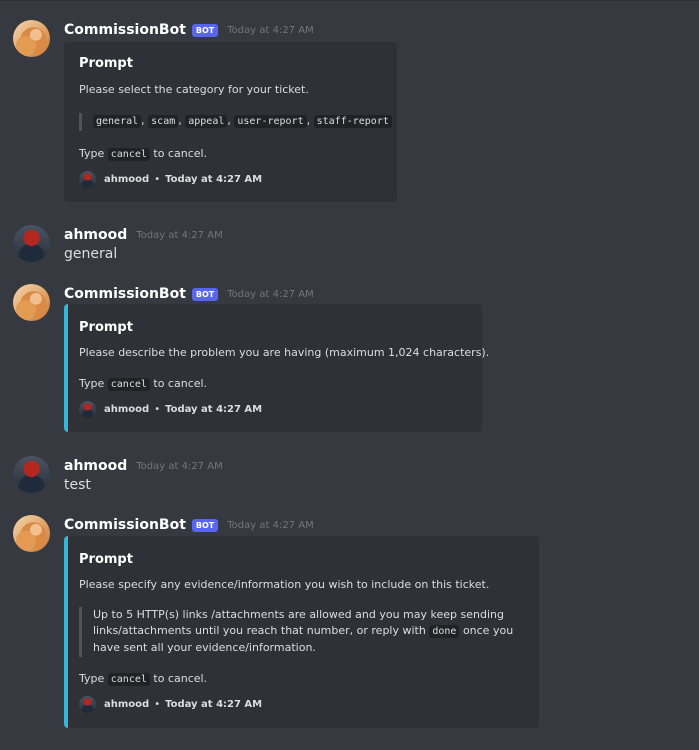 This screenshot has width=699, height=750. What do you see at coordinates (206, 121) in the screenshot?
I see `category-code: appeal` at bounding box center [206, 121].